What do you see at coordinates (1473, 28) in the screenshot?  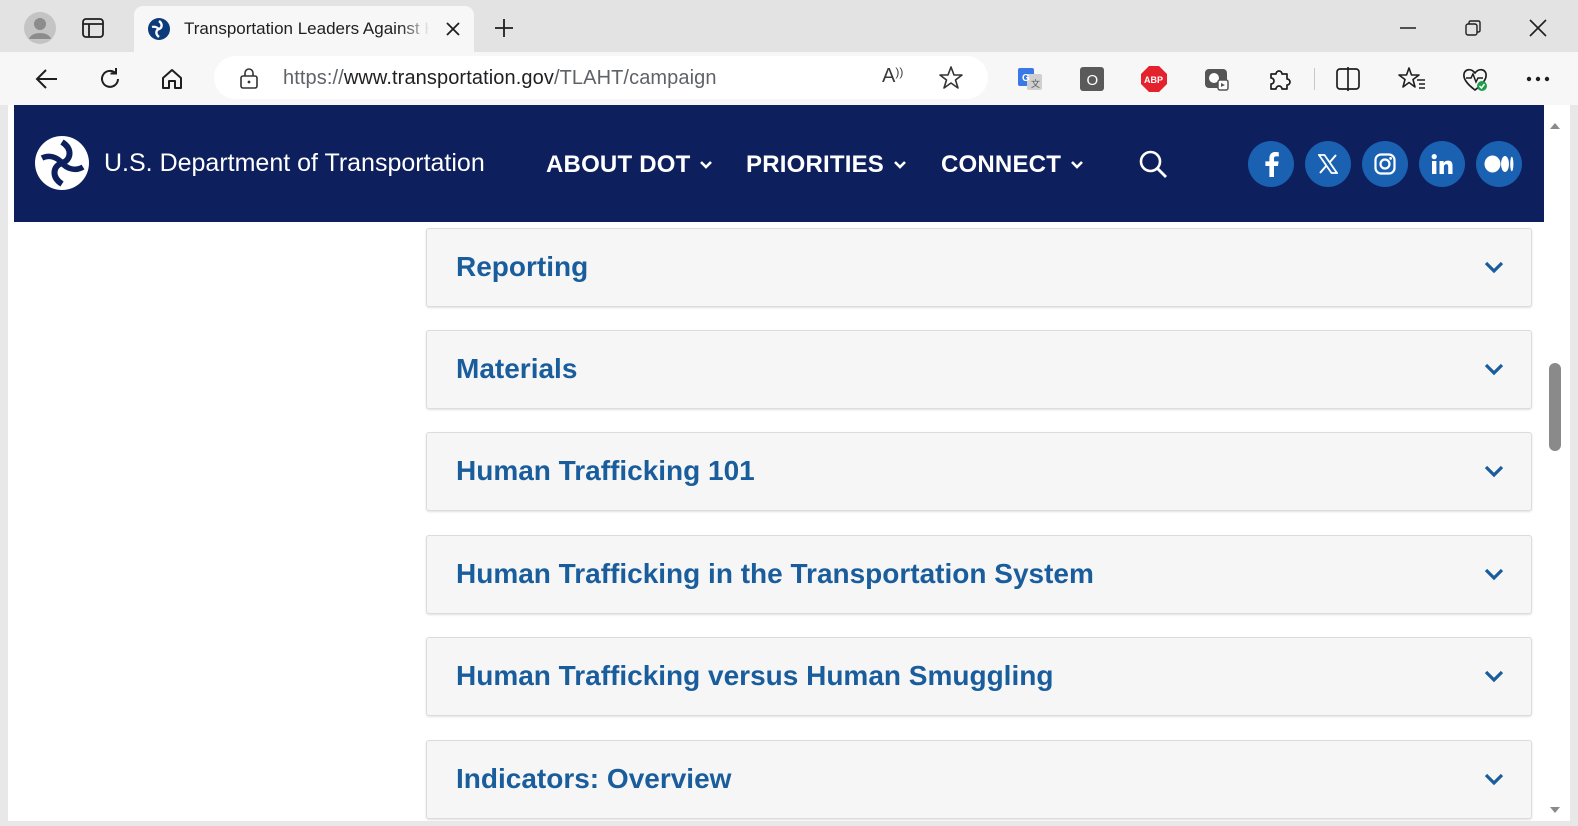 I see `restore-icon` at bounding box center [1473, 28].